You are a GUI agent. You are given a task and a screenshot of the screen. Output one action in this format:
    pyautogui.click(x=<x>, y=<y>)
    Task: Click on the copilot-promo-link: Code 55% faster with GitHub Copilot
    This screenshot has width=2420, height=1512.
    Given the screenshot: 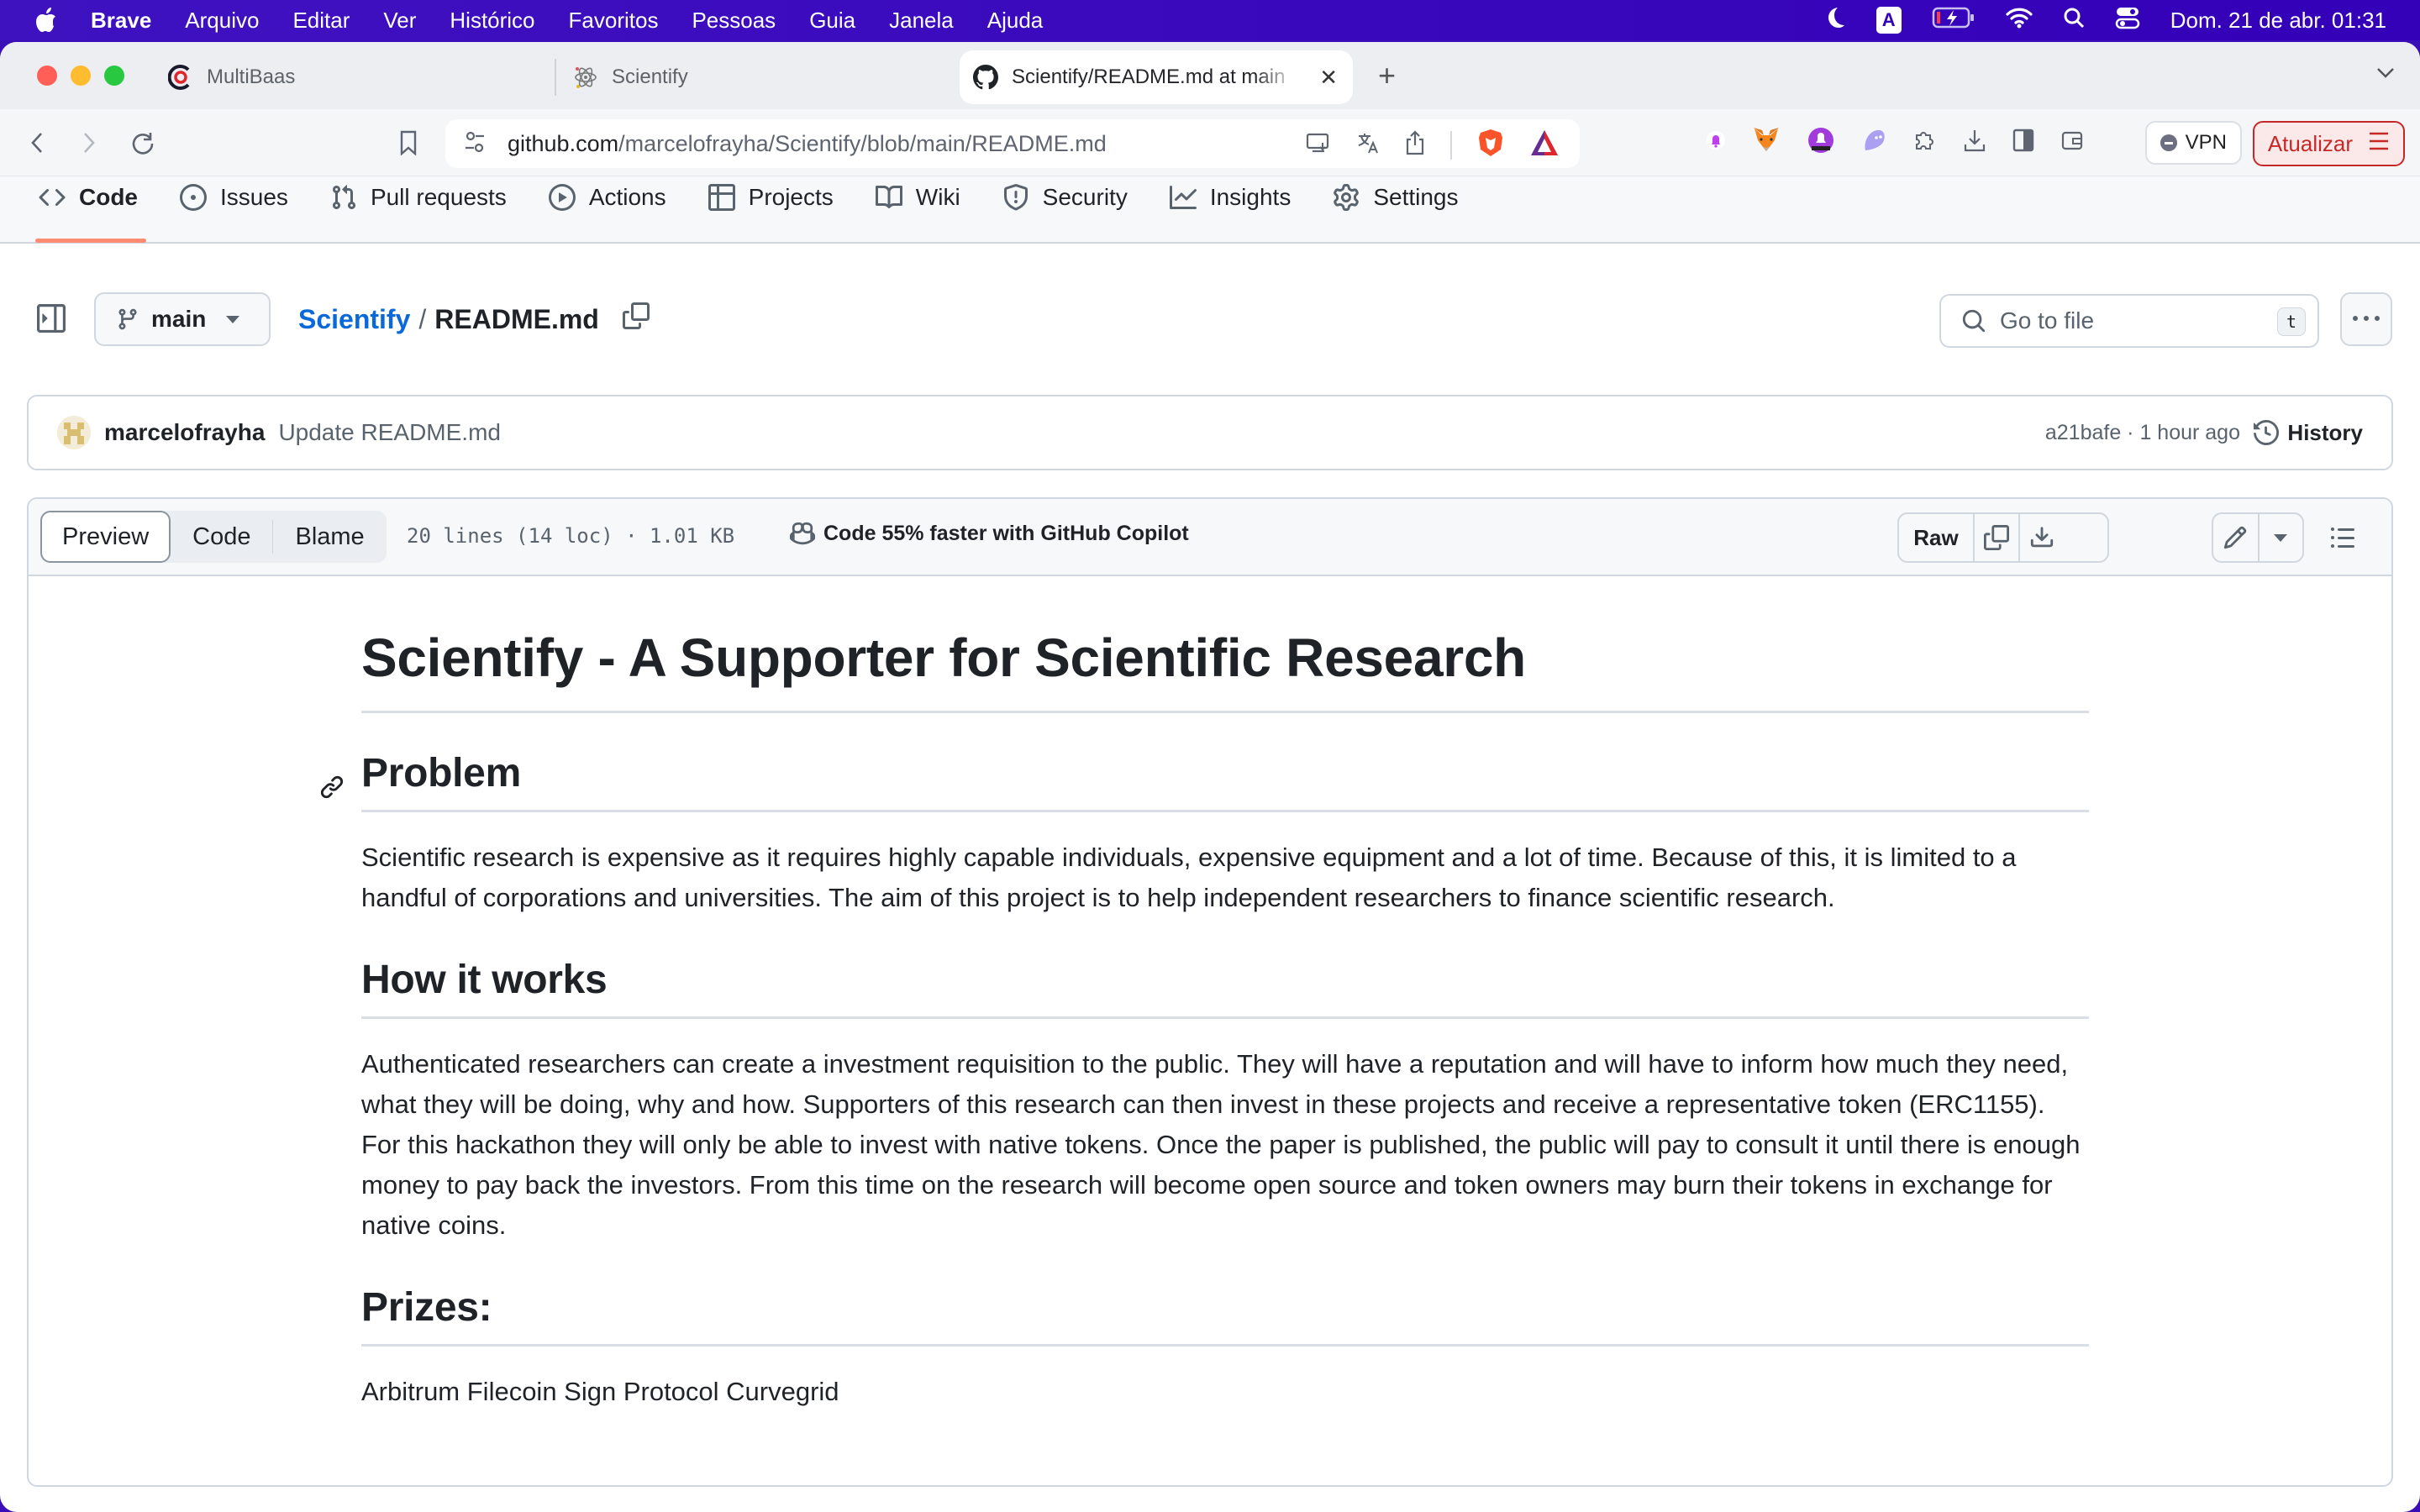 What is the action you would take?
    pyautogui.click(x=990, y=533)
    